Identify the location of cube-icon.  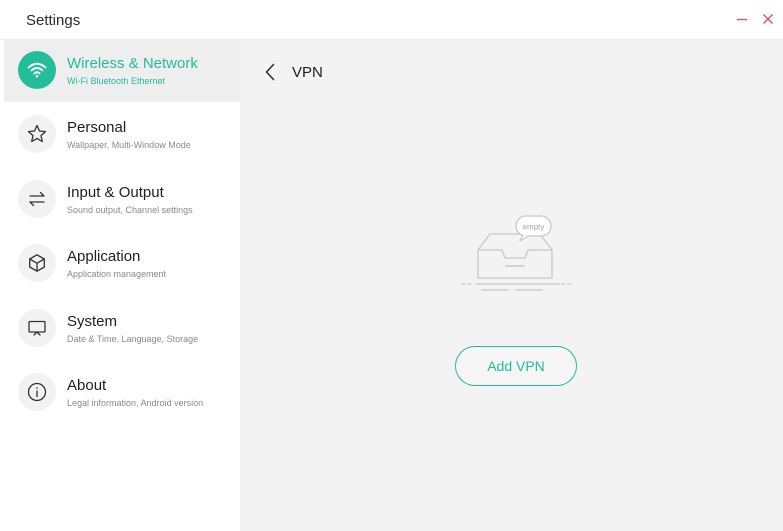
(37, 263).